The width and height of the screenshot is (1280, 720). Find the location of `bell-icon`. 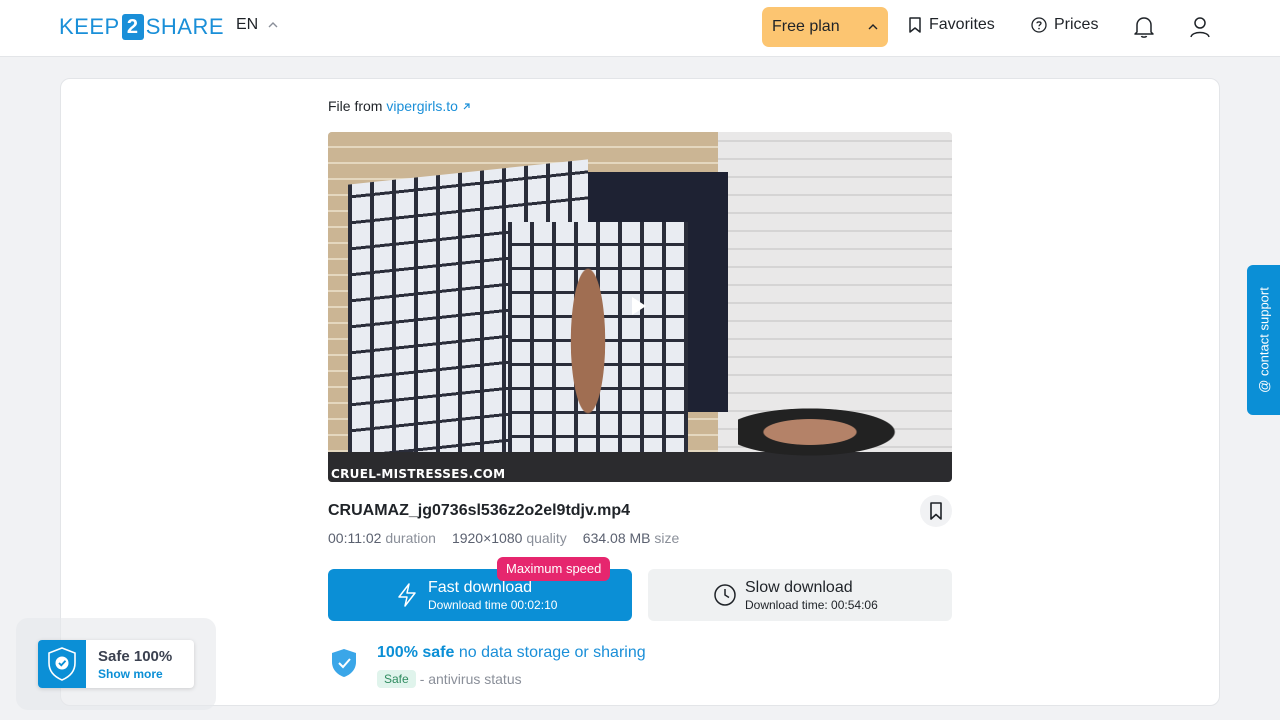

bell-icon is located at coordinates (1144, 27).